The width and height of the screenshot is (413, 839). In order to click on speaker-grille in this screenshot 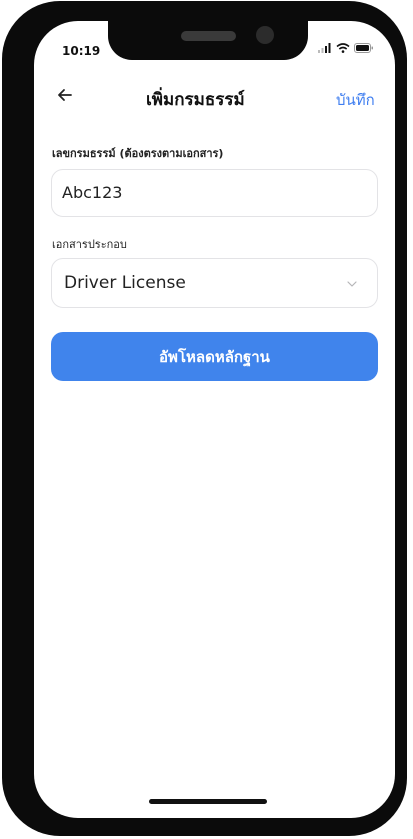, I will do `click(208, 36)`.